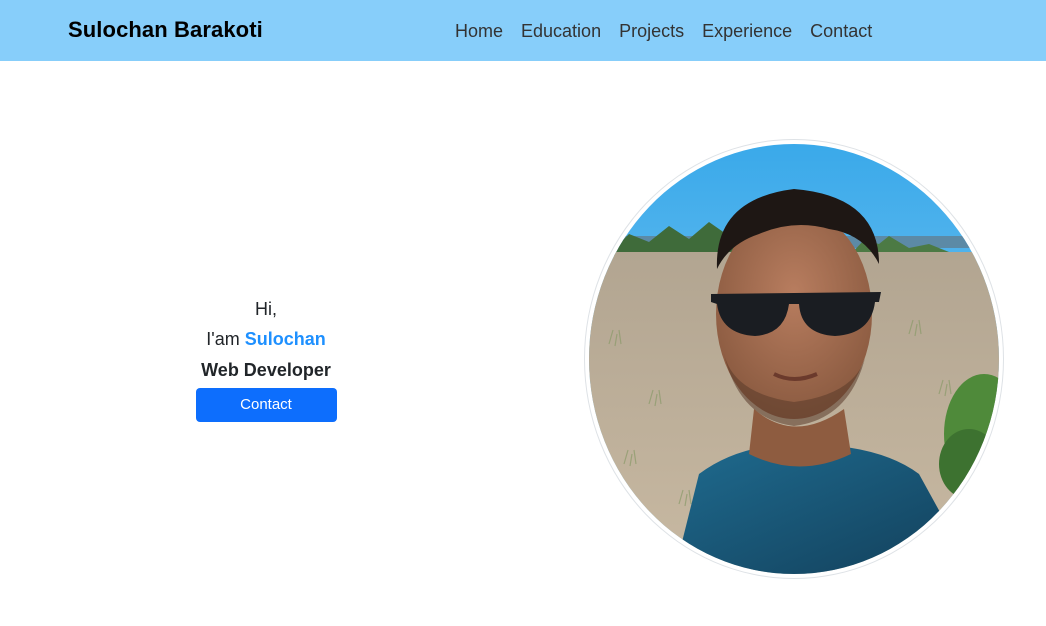 This screenshot has width=1046, height=626. What do you see at coordinates (223, 339) in the screenshot?
I see `intro-prefix: I'am` at bounding box center [223, 339].